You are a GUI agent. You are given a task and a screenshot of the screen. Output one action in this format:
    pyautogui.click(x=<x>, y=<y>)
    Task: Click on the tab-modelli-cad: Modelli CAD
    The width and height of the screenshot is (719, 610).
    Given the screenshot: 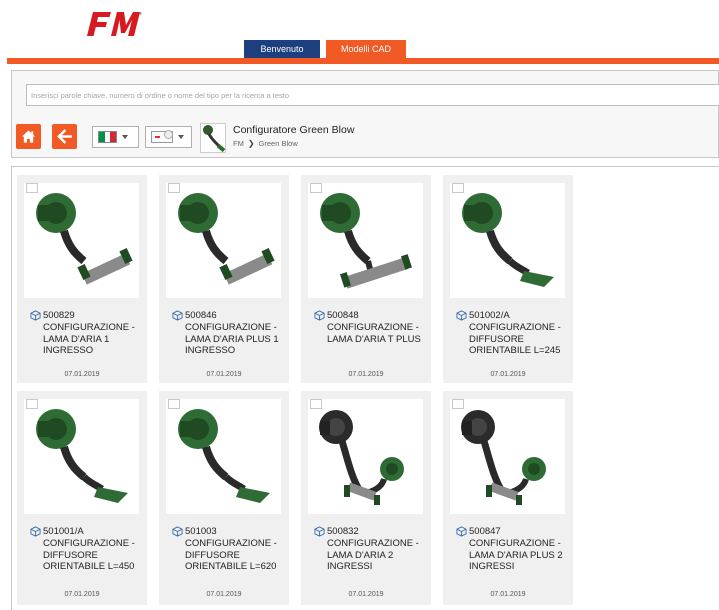 What is the action you would take?
    pyautogui.click(x=366, y=49)
    